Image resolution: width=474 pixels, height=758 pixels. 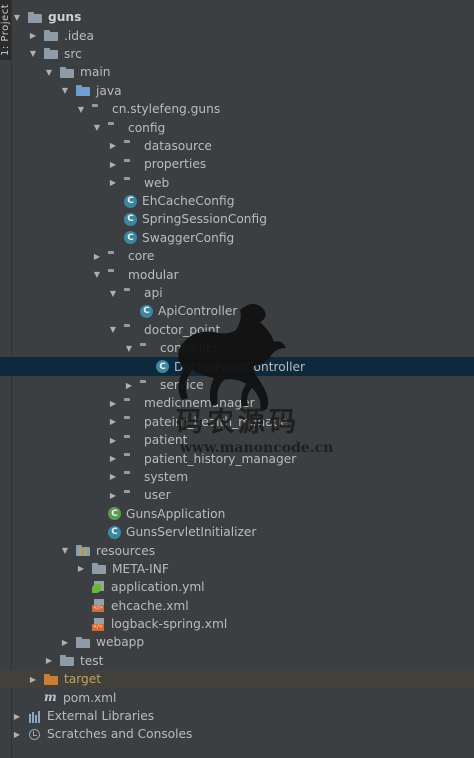 What do you see at coordinates (237, 366) in the screenshot?
I see `tree-row: C DoctorPointController` at bounding box center [237, 366].